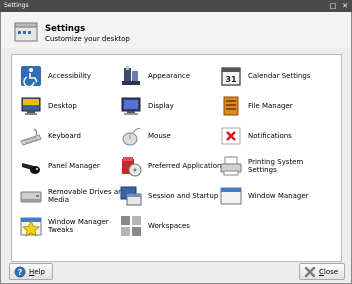 The width and height of the screenshot is (352, 284). I want to click on svg-text: 31, so click(231, 79).